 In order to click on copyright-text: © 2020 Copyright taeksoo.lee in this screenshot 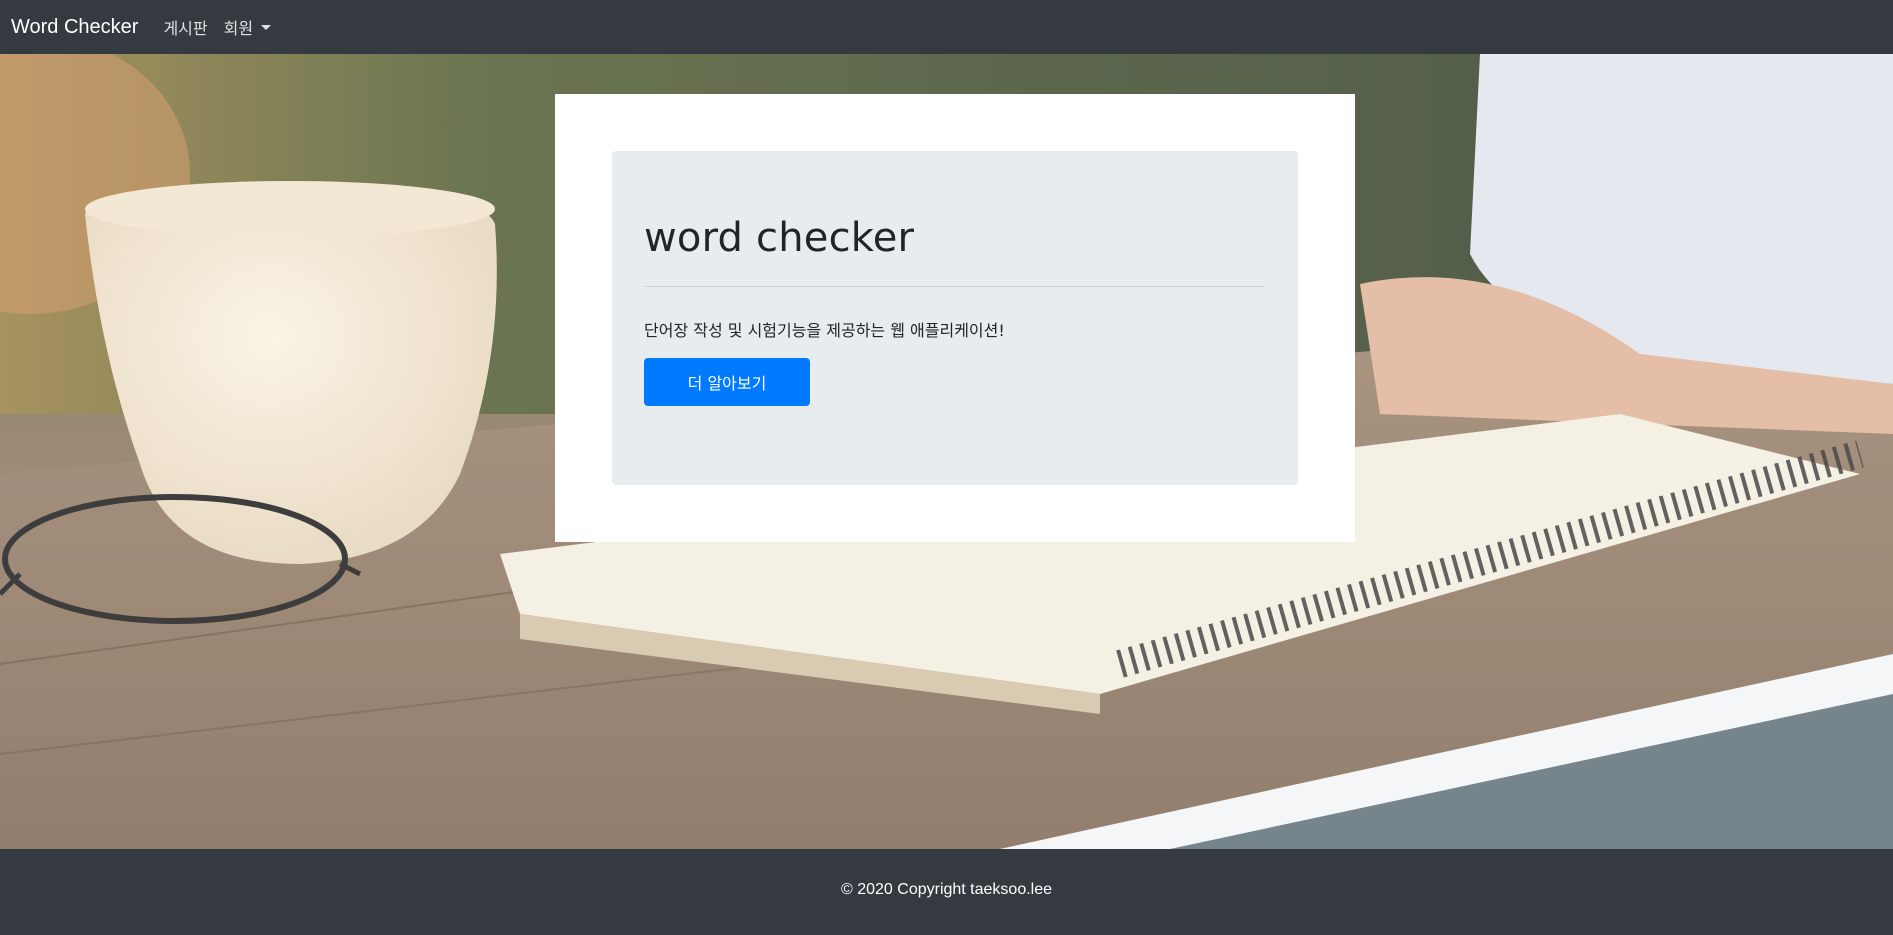, I will do `click(946, 889)`.